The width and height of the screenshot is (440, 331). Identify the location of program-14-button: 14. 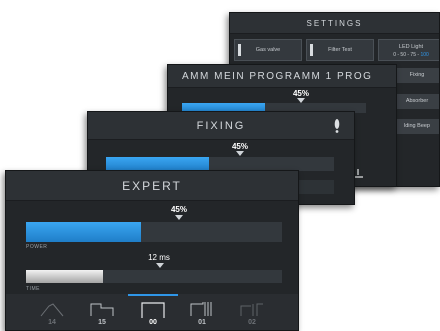
(52, 312).